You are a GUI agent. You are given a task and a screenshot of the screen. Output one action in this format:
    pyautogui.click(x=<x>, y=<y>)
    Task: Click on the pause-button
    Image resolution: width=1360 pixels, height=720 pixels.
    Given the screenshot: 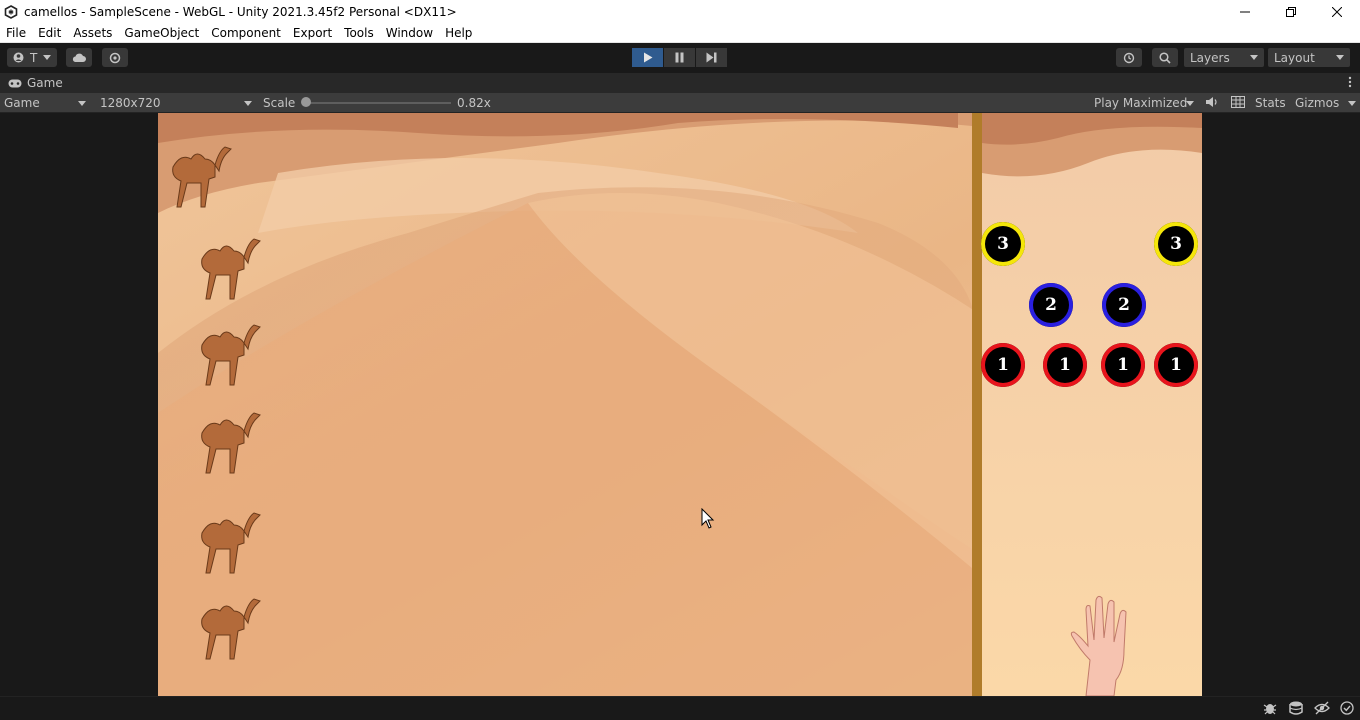 What is the action you would take?
    pyautogui.click(x=679, y=57)
    